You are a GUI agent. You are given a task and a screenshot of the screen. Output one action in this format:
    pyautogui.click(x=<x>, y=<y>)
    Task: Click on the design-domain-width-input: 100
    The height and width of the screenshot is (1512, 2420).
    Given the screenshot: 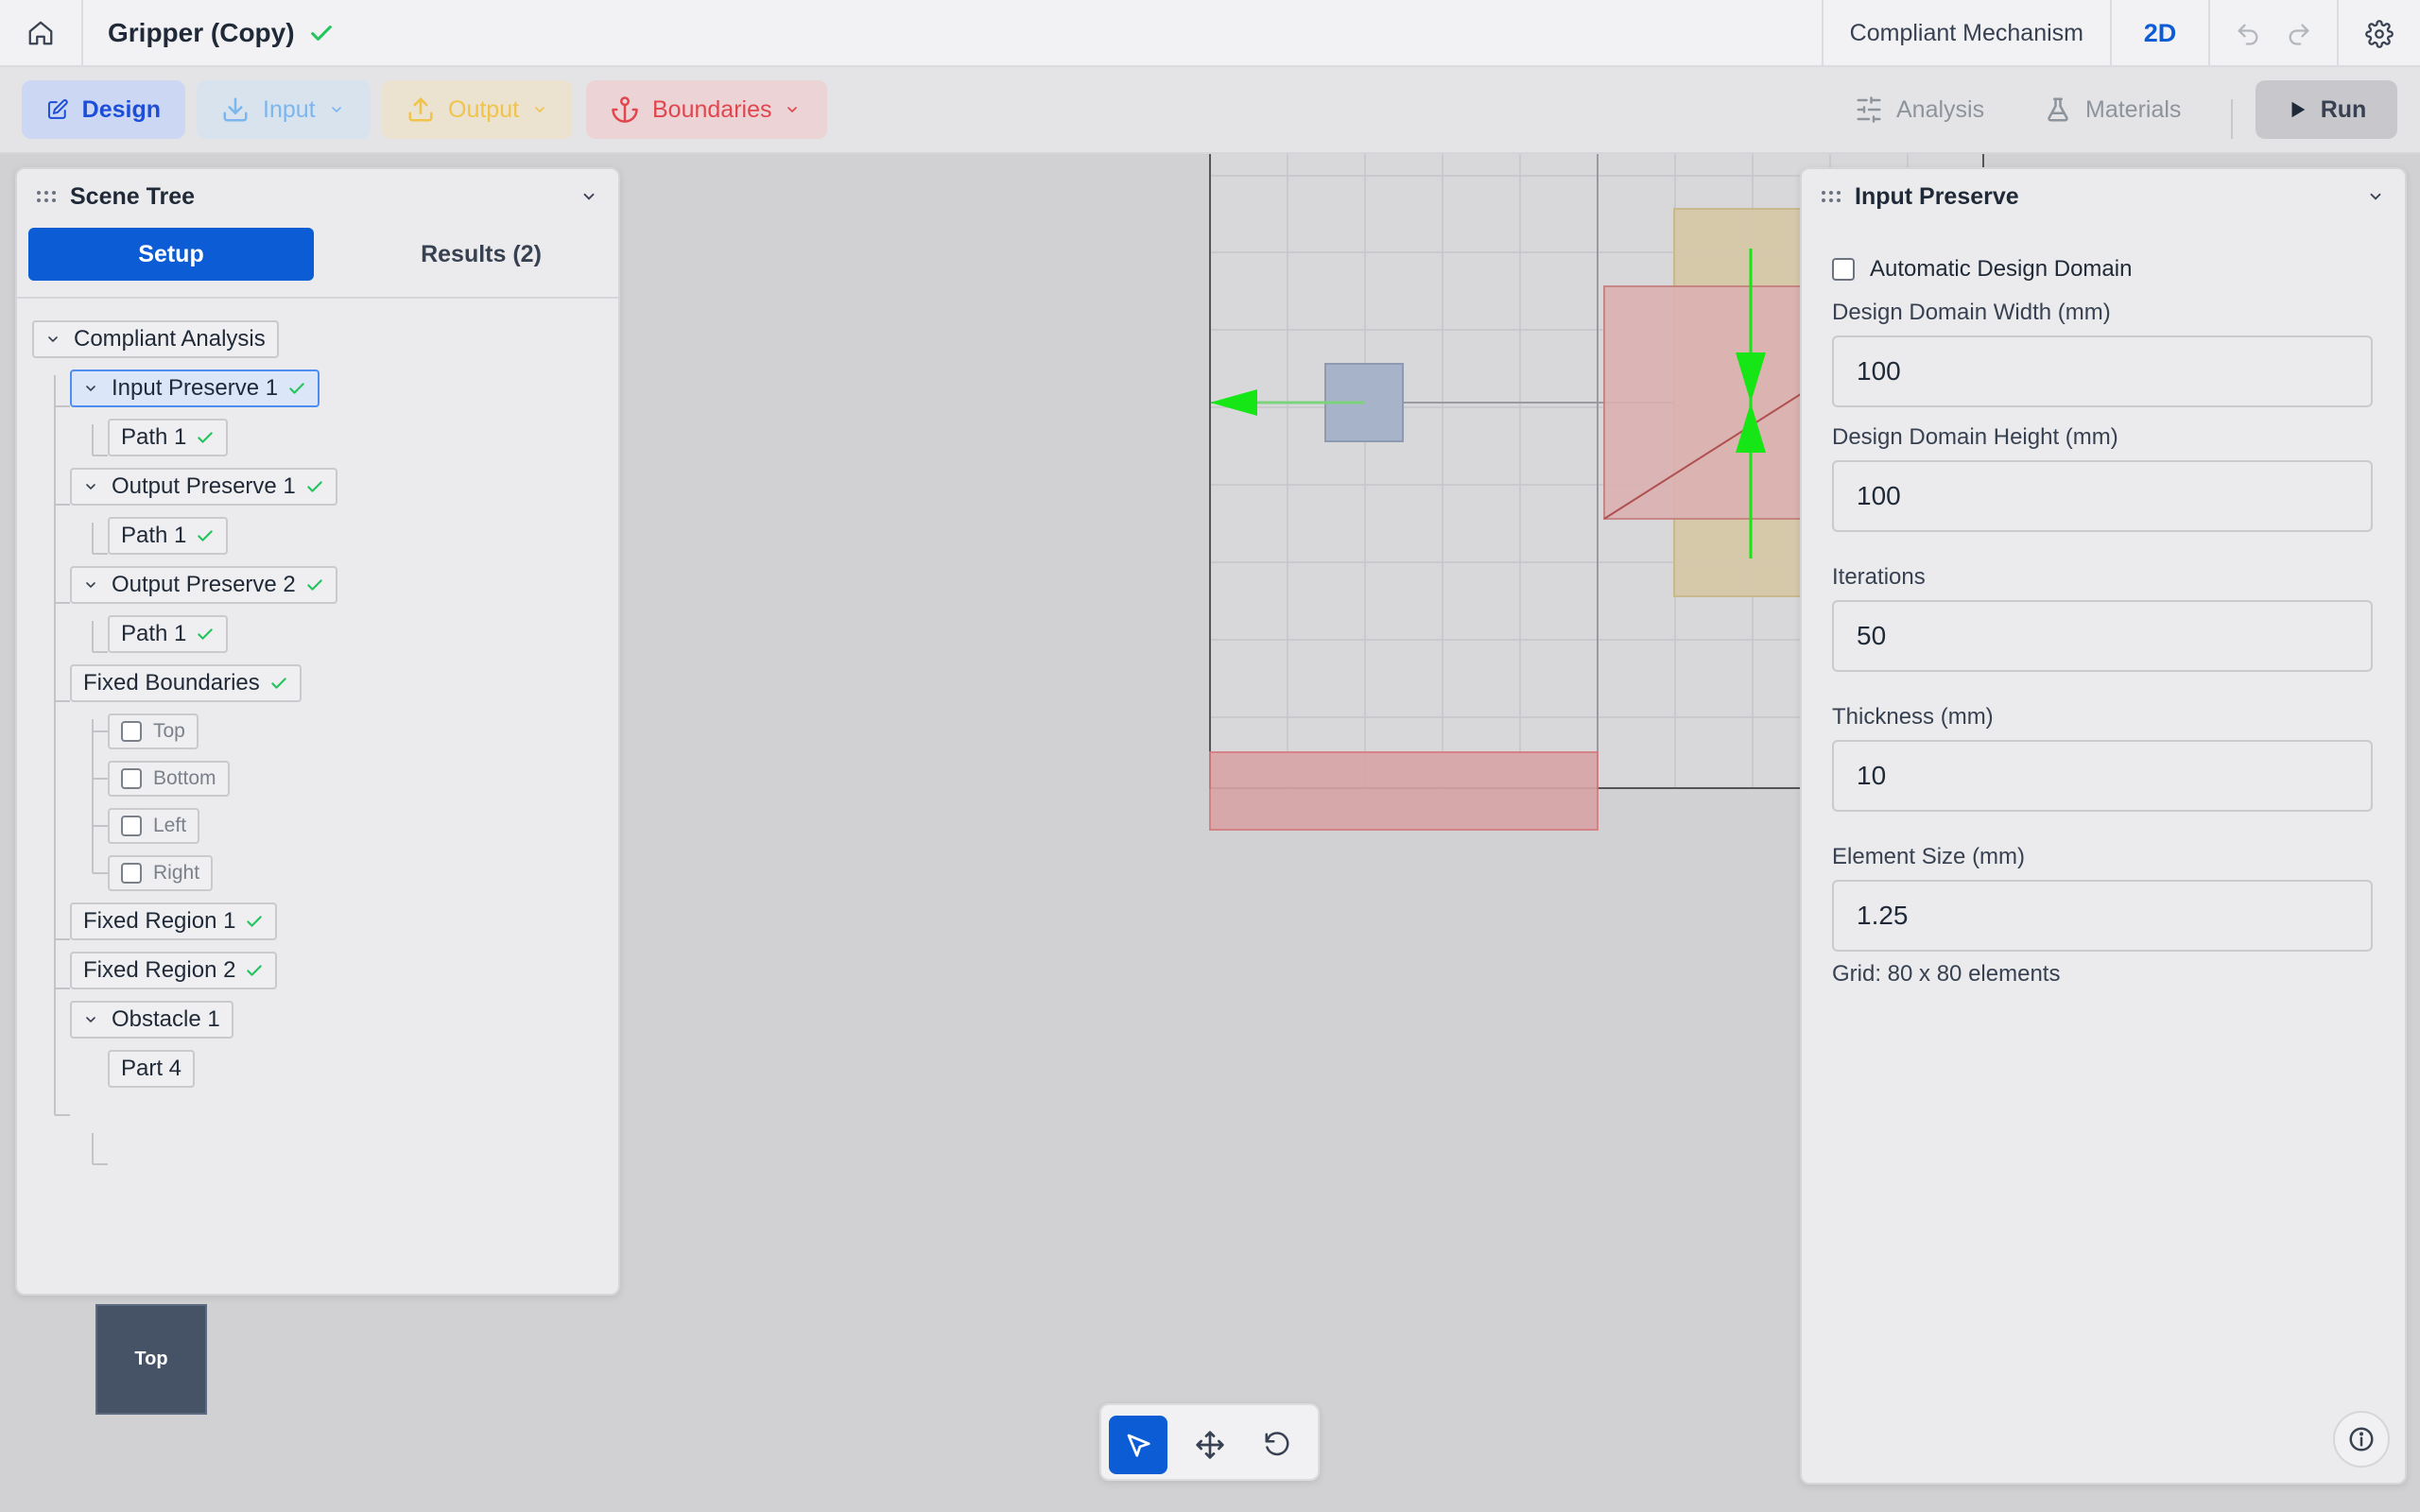 What is the action you would take?
    pyautogui.click(x=2103, y=371)
    